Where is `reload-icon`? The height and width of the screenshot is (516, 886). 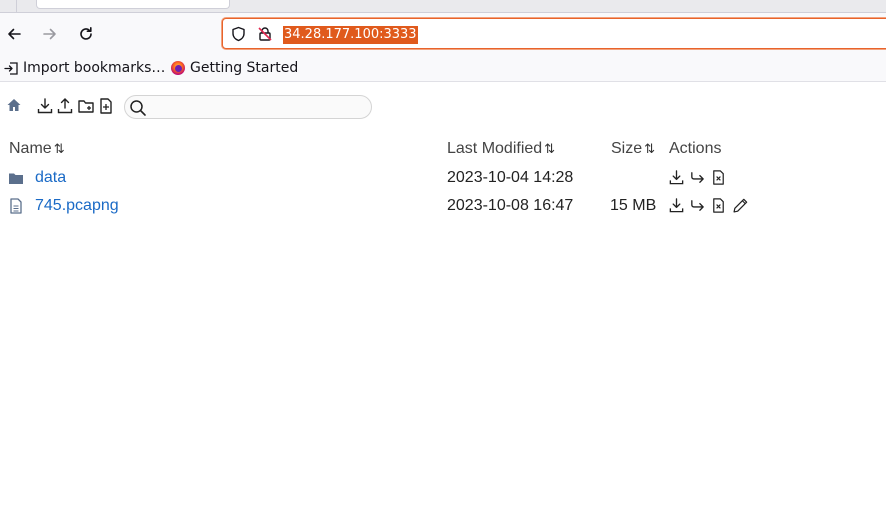
reload-icon is located at coordinates (86, 33).